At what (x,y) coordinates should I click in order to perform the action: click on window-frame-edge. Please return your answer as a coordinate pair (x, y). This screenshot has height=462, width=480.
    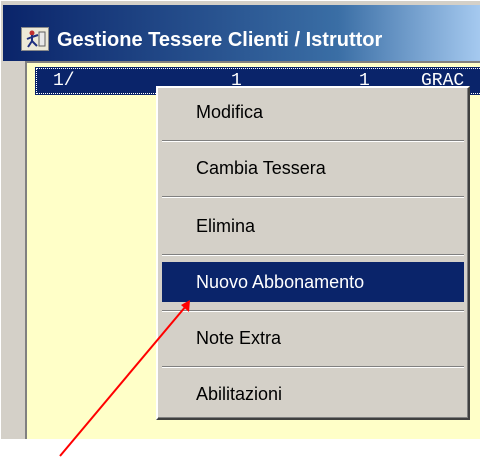
    Looking at the image, I should click on (13, 425).